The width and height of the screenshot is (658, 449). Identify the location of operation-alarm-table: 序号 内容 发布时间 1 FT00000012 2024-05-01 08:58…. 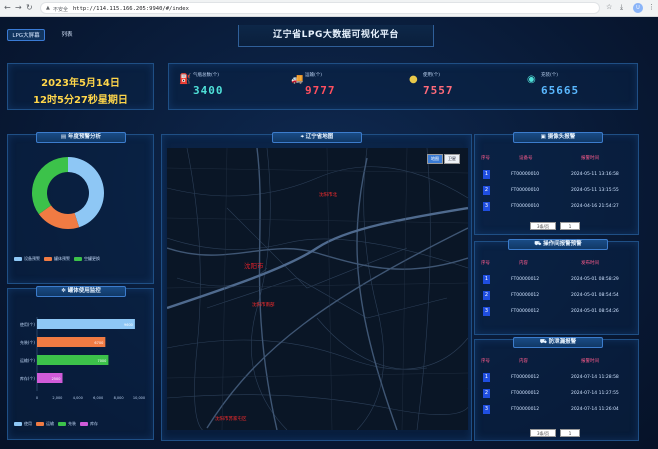
(556, 288).